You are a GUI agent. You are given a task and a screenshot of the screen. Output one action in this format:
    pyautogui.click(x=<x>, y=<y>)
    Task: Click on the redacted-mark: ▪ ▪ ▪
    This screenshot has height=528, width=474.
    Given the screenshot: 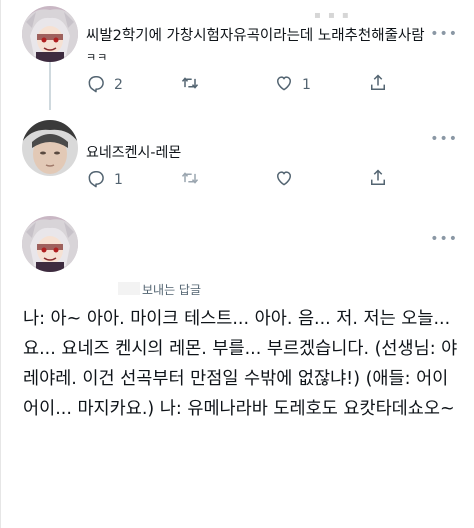 What is the action you would take?
    pyautogui.click(x=332, y=15)
    